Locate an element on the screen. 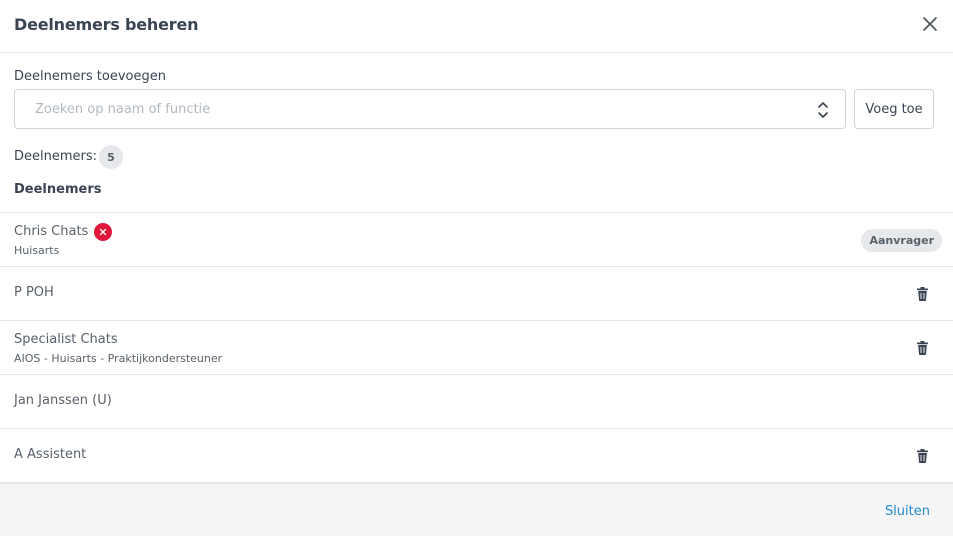 Image resolution: width=953 pixels, height=536 pixels. participant-count-badge: 5 is located at coordinates (111, 157).